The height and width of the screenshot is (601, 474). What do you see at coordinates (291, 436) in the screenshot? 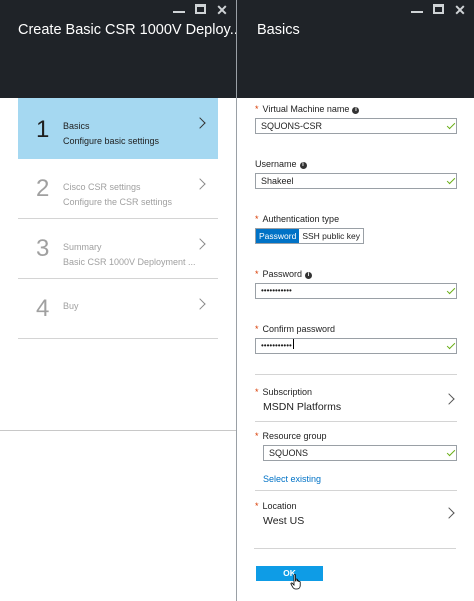
I see `resource-group-label: * Resource group` at bounding box center [291, 436].